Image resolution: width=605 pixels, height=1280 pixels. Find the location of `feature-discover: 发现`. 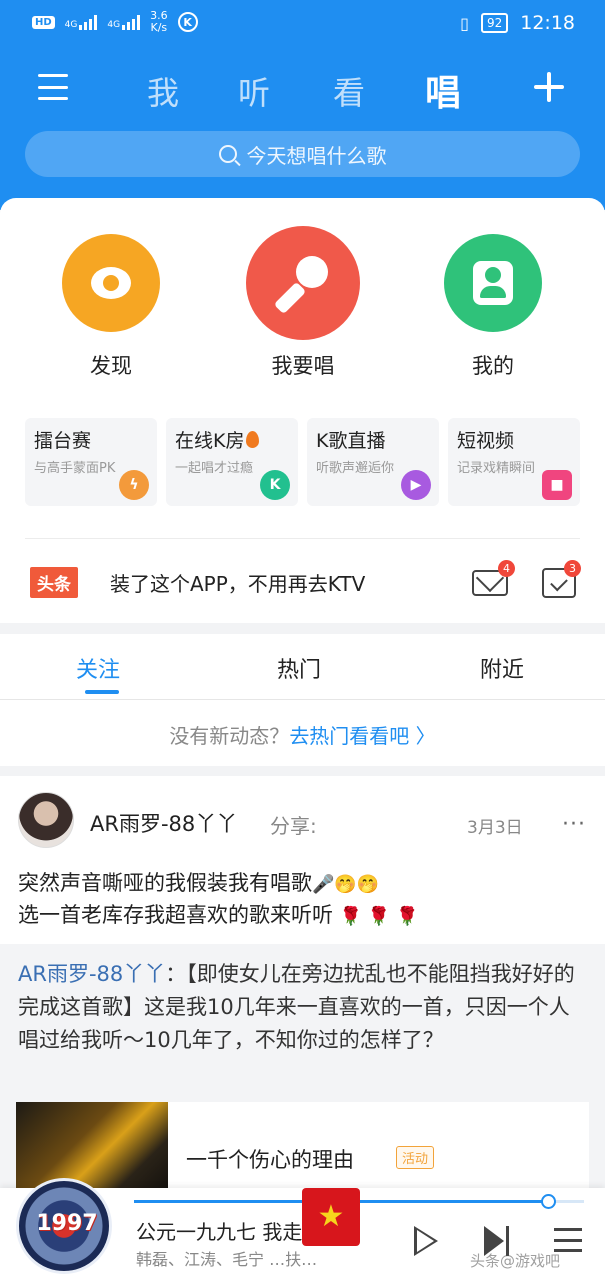

feature-discover: 发现 is located at coordinates (111, 307).